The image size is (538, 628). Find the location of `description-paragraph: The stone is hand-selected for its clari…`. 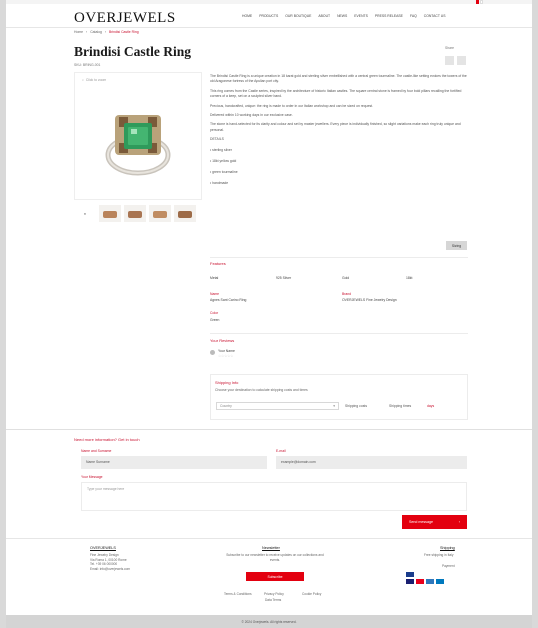

description-paragraph: The stone is hand-selected for its clari… is located at coordinates (335, 127).